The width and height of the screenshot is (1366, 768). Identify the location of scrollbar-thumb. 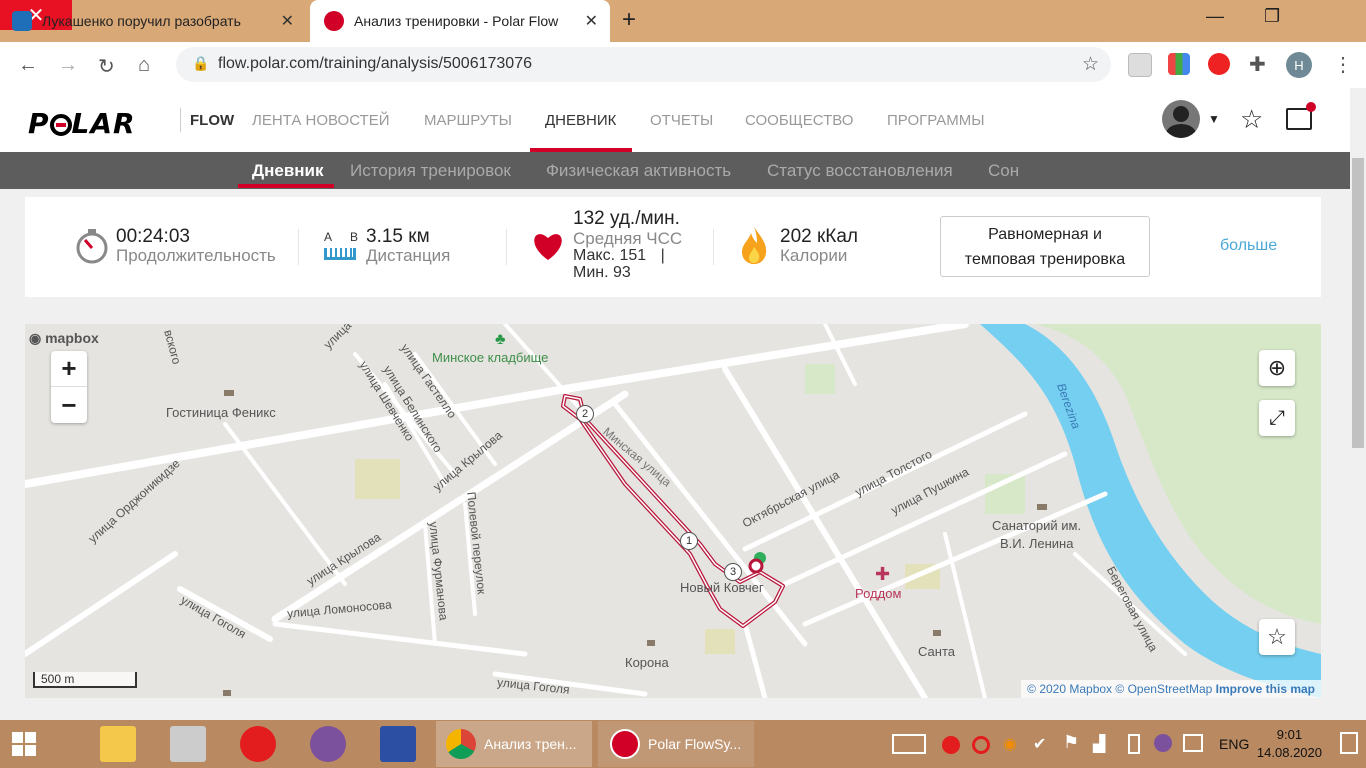
(1358, 303).